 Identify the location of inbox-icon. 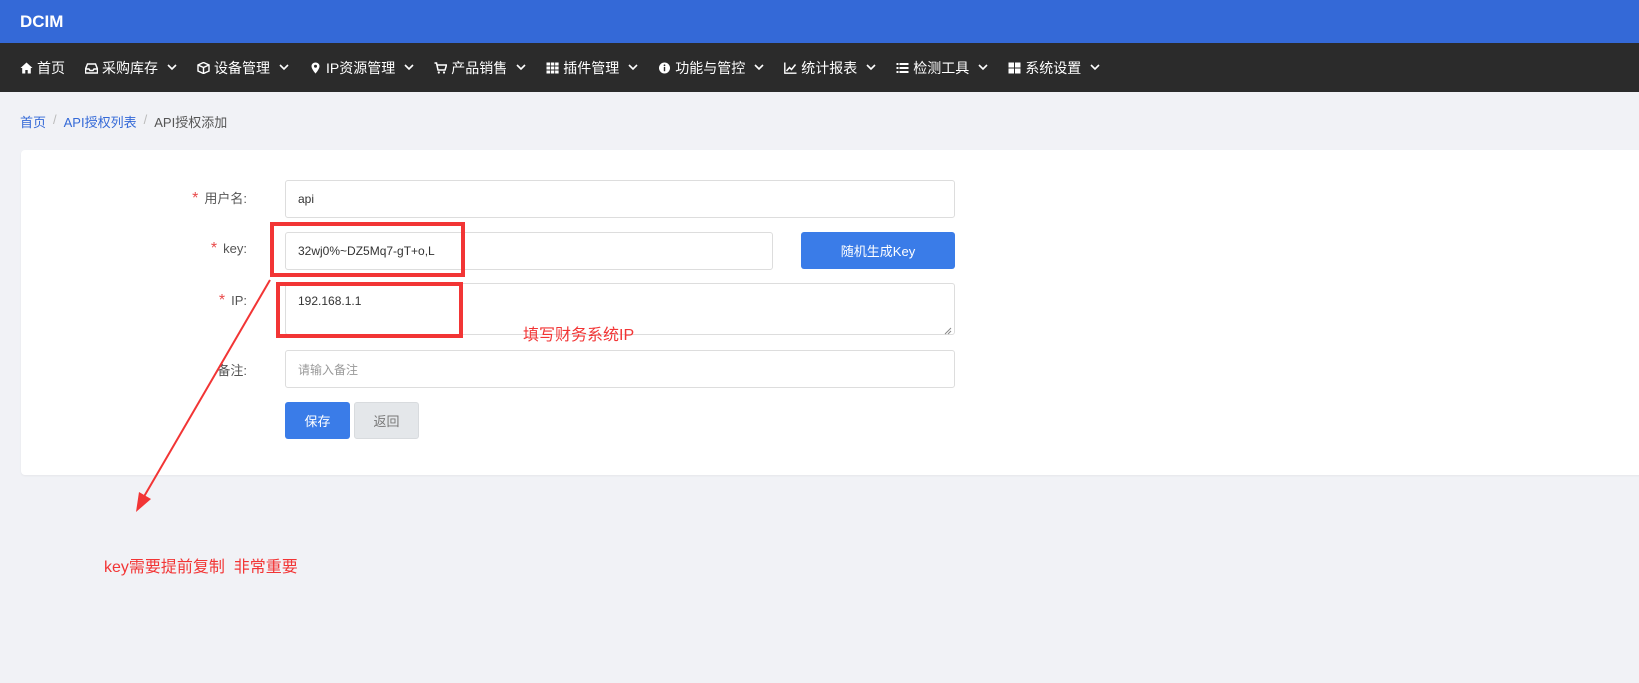
(91, 68).